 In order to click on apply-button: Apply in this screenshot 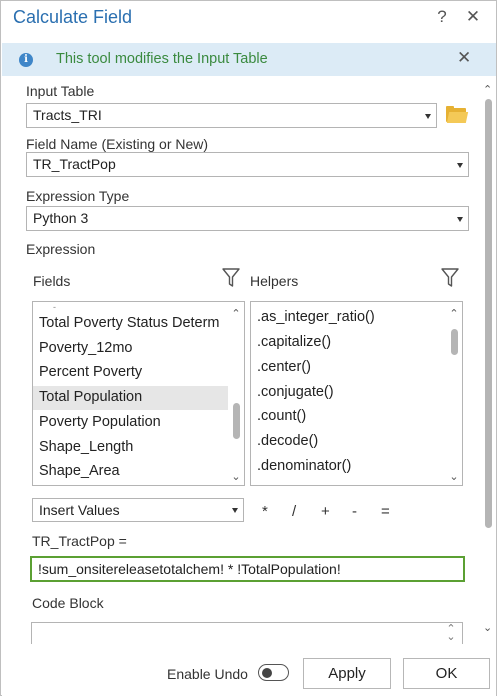, I will do `click(347, 673)`.